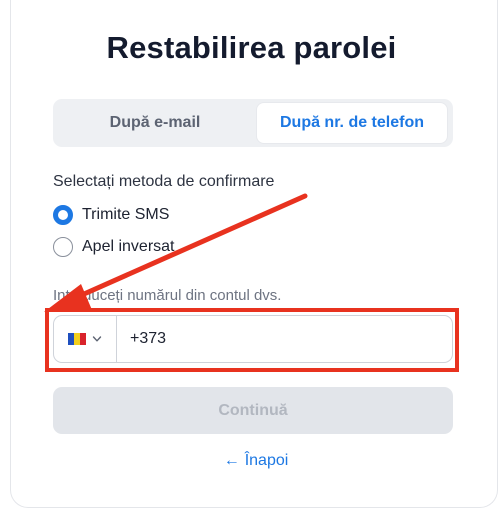 The height and width of the screenshot is (511, 503). Describe the element at coordinates (63, 247) in the screenshot. I see `callback-radio` at that location.